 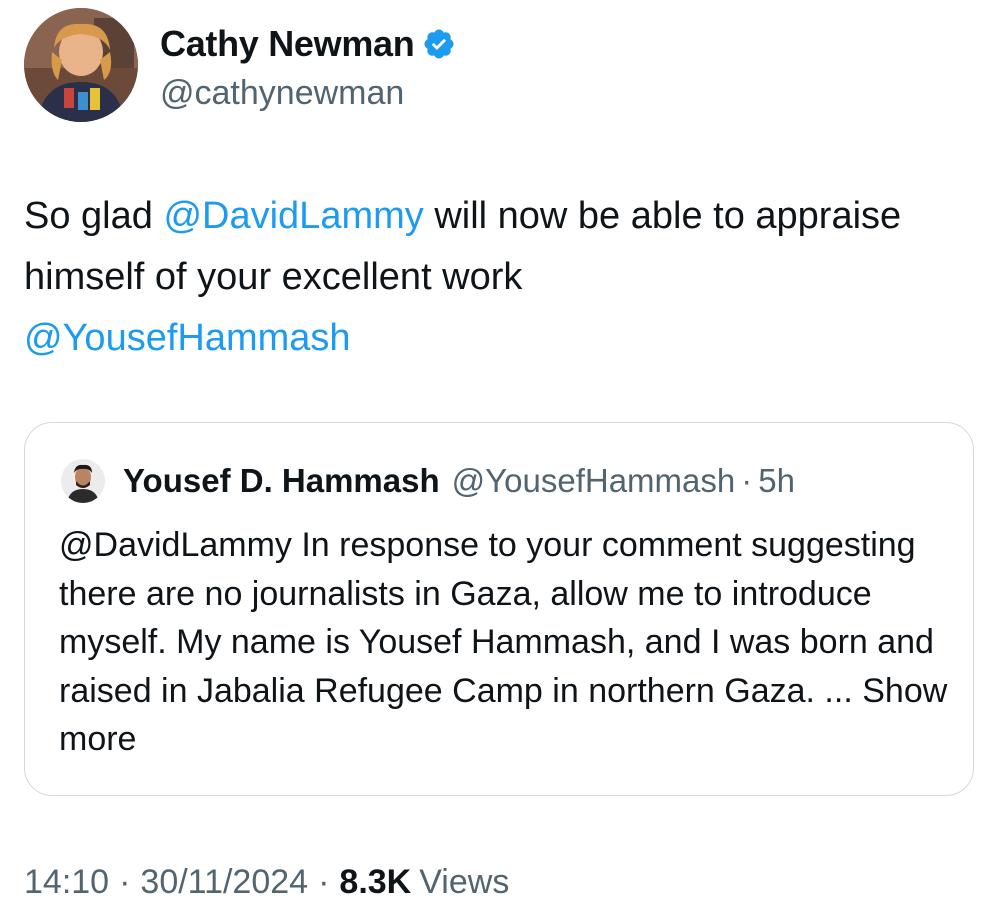 I want to click on tweet-meta: 14:10 · 30/11/2024 · 8.3K Views, so click(x=266, y=882).